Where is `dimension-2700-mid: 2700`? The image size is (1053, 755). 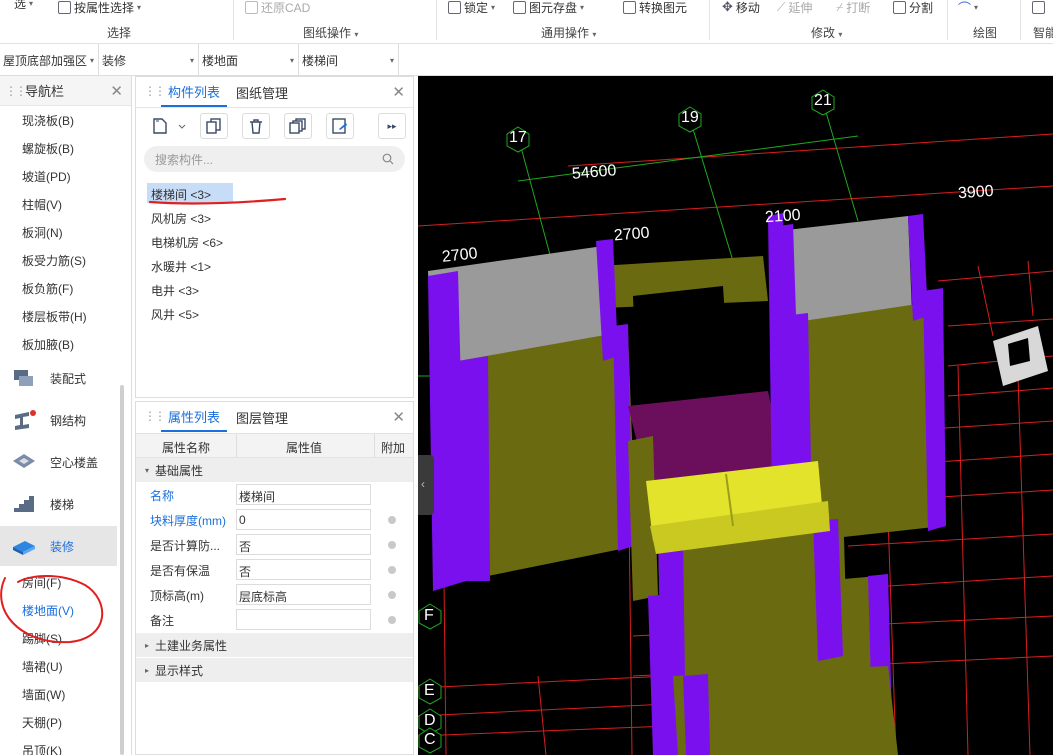 dimension-2700-mid: 2700 is located at coordinates (632, 234).